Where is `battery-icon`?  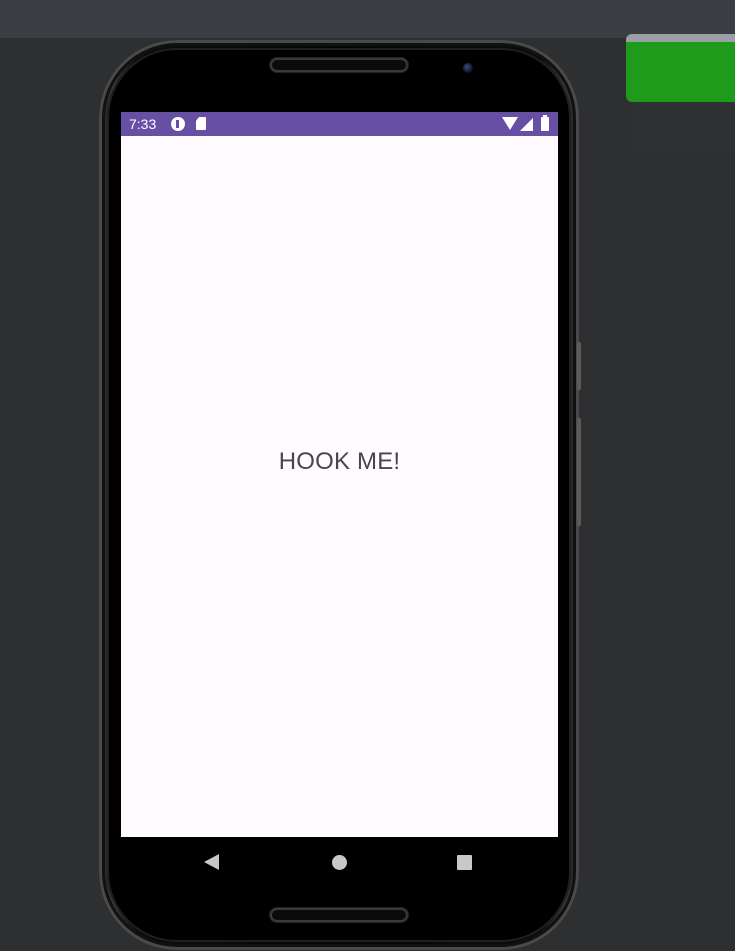 battery-icon is located at coordinates (545, 123).